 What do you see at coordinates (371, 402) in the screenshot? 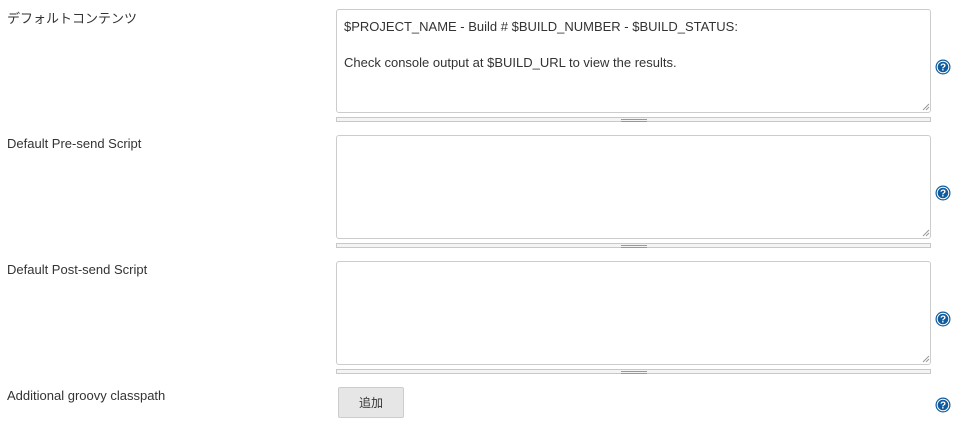
I see `add-classpath-button: 追加` at bounding box center [371, 402].